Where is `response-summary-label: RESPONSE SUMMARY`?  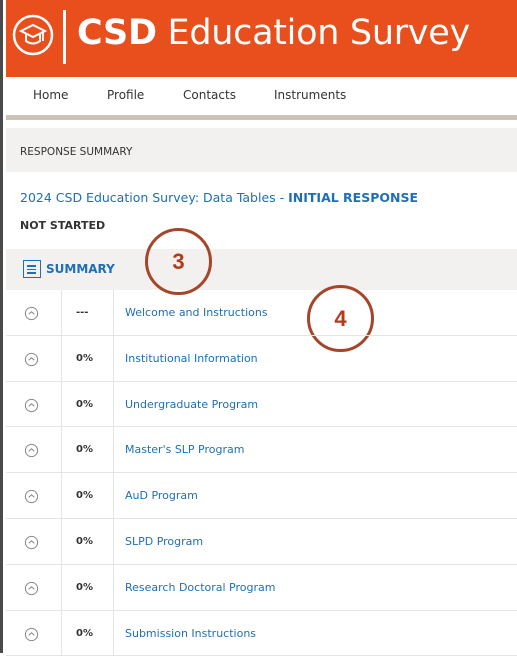 response-summary-label: RESPONSE SUMMARY is located at coordinates (76, 152).